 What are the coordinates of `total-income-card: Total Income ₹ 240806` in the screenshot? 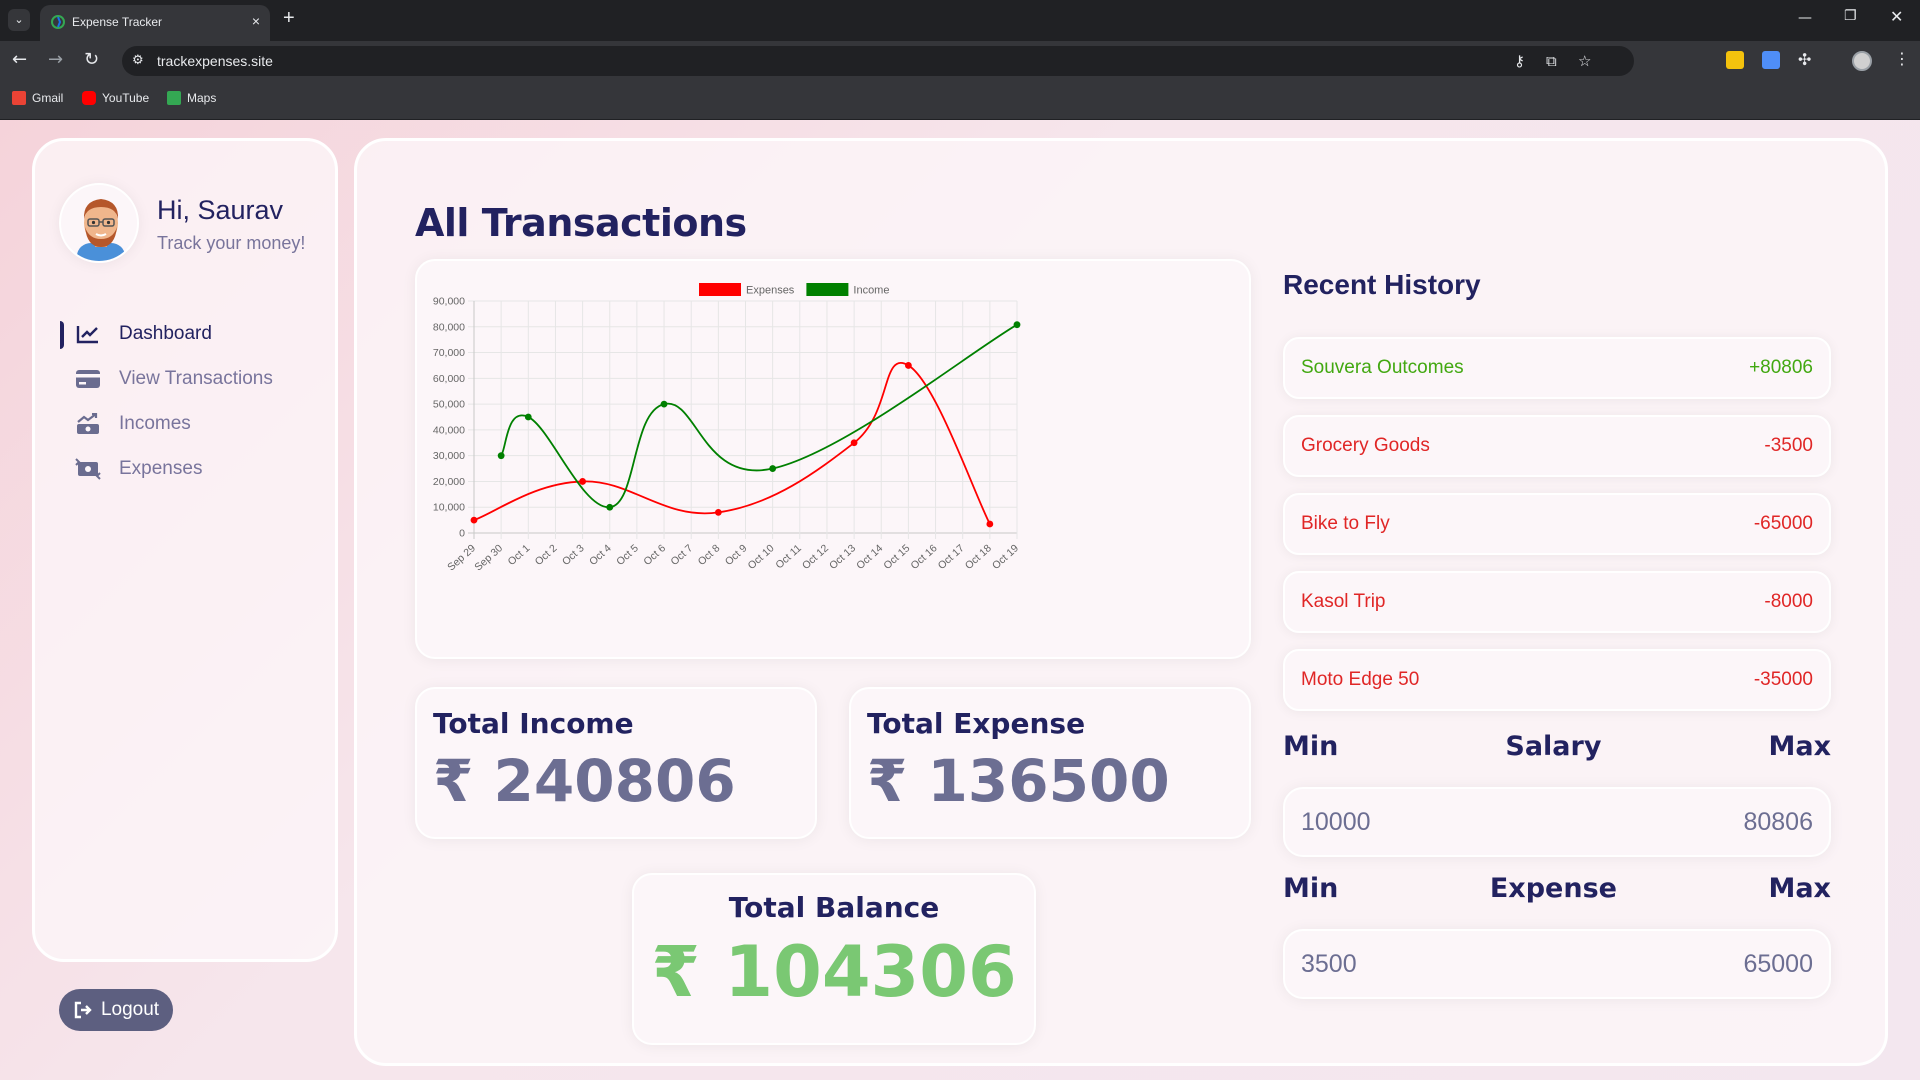 It's located at (616, 763).